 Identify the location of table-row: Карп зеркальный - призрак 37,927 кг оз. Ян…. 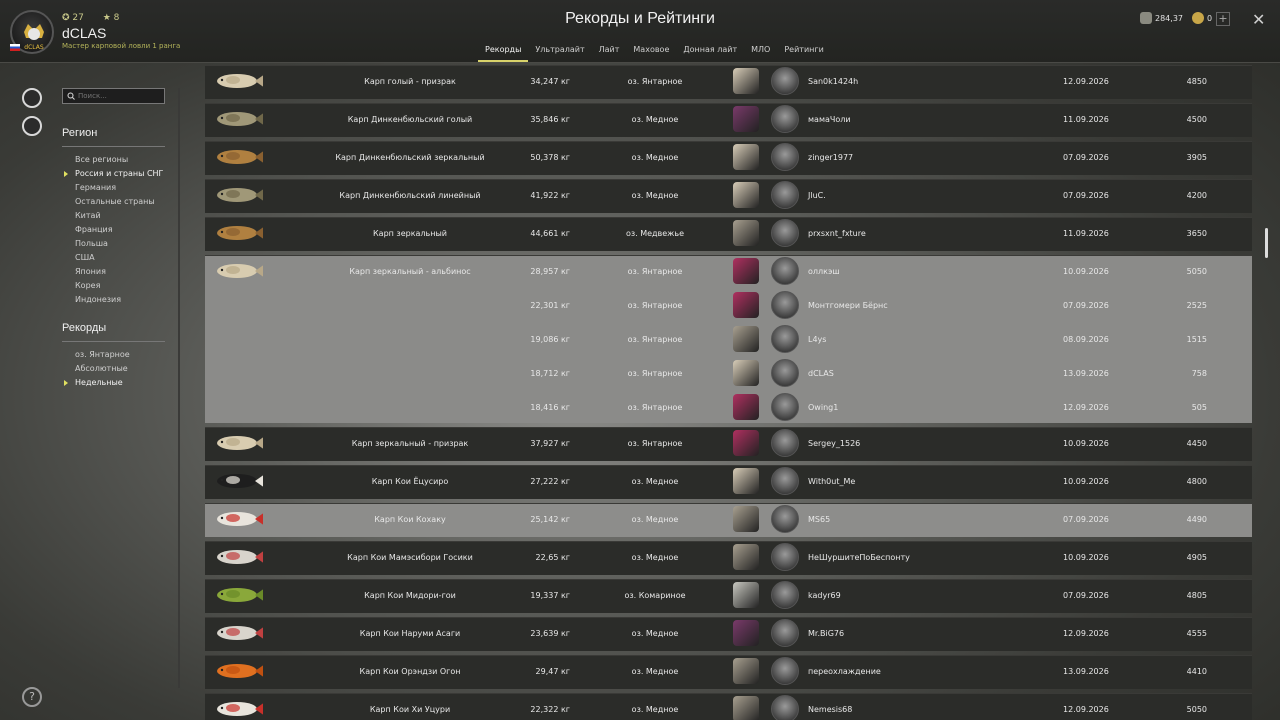
(728, 444).